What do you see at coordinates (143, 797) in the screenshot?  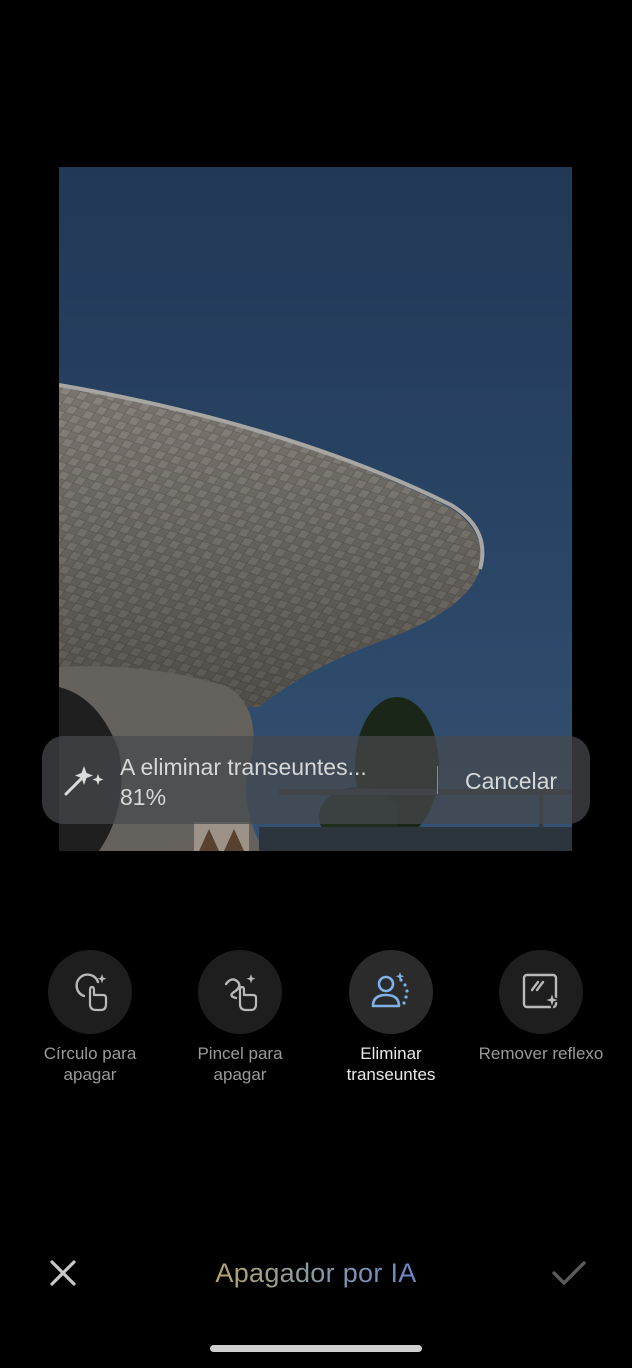 I see `progress-percent: 81%` at bounding box center [143, 797].